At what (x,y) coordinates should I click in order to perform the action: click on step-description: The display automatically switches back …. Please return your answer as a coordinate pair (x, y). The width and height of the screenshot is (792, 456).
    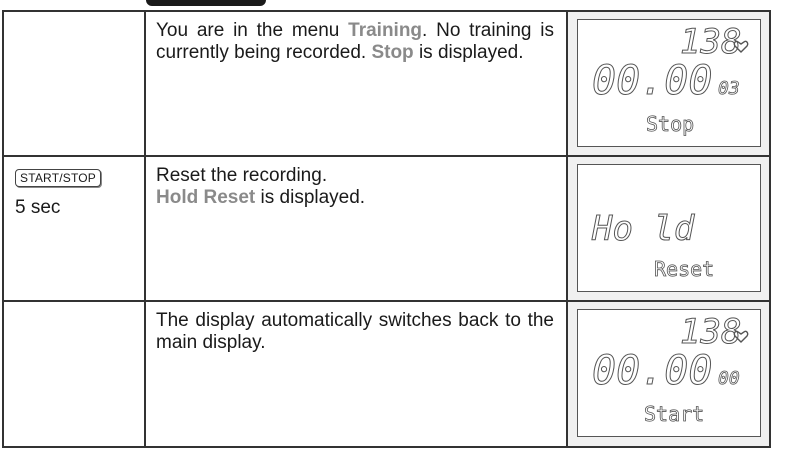
    Looking at the image, I should click on (355, 331).